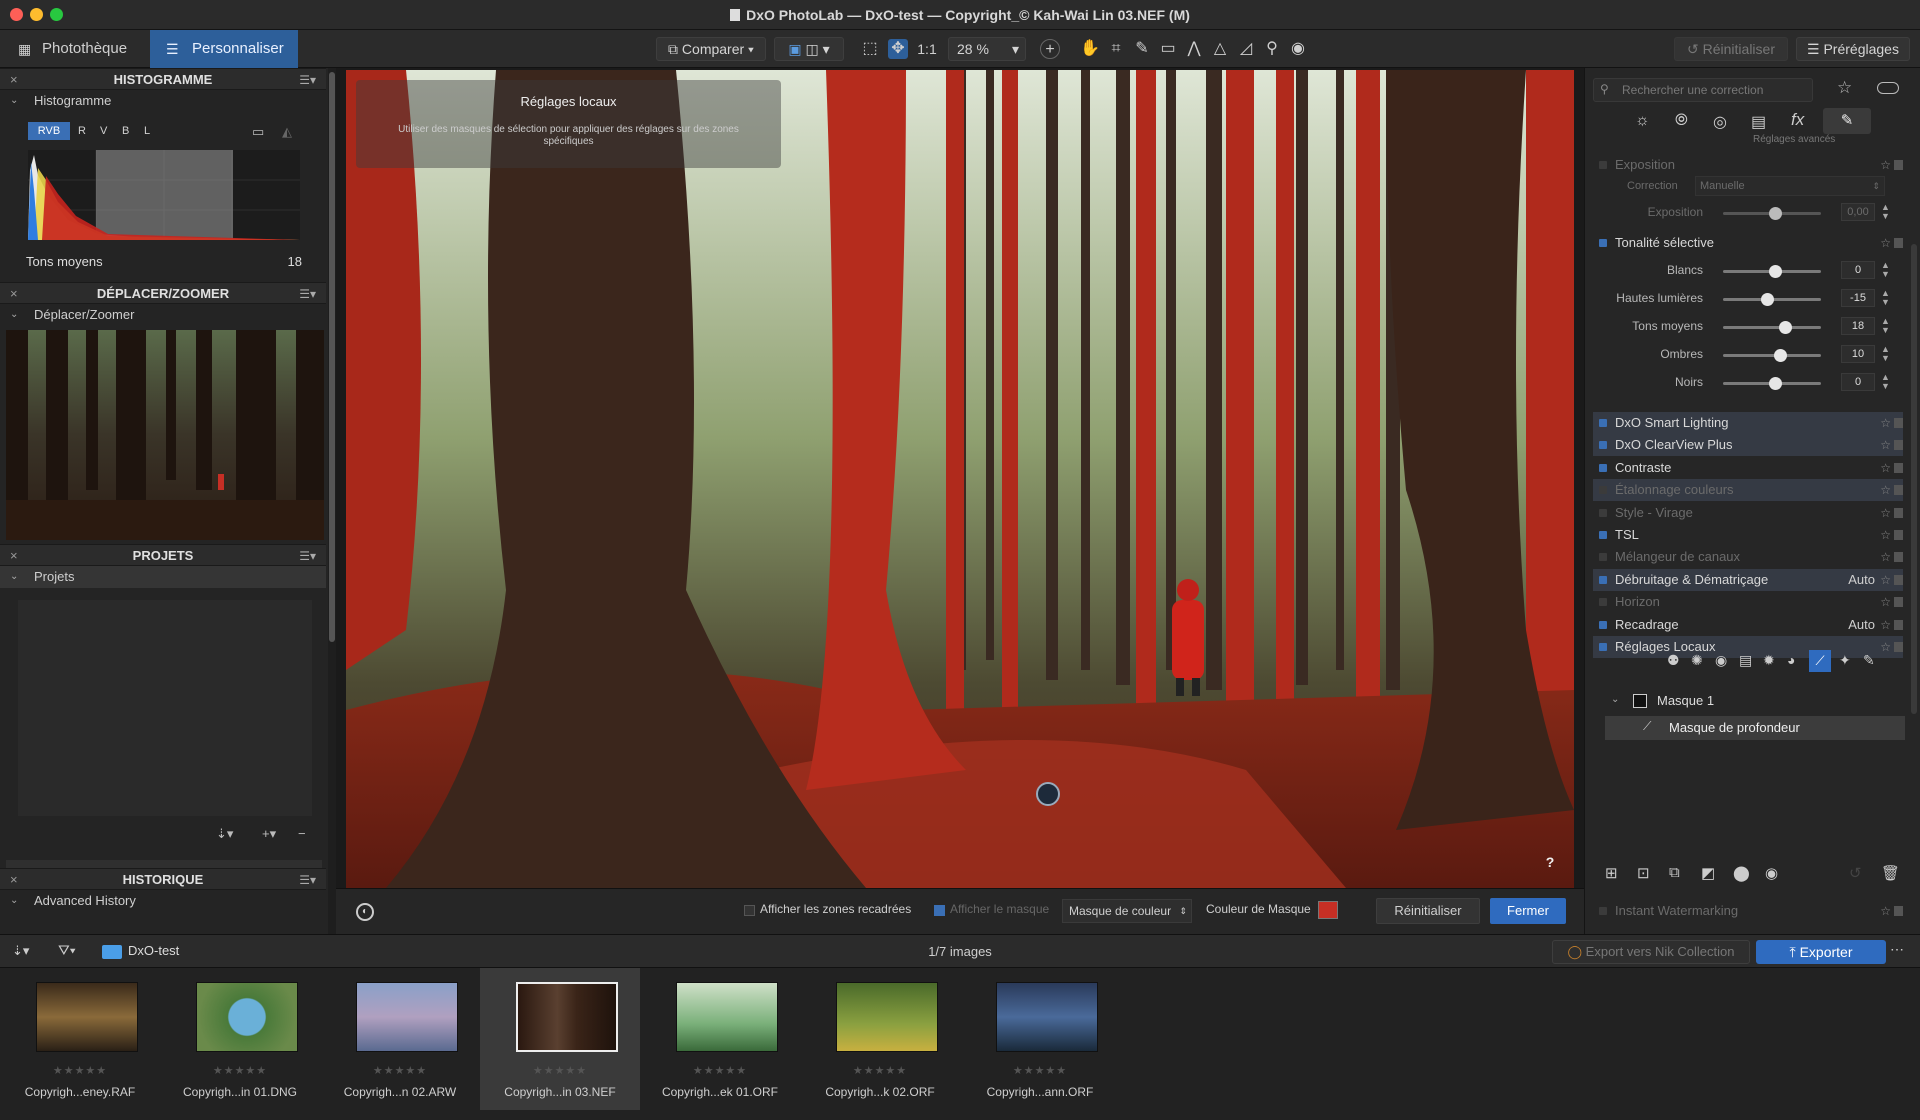 This screenshot has width=1920, height=1120. Describe the element at coordinates (880, 1039) in the screenshot. I see `film-thumbnail: ★★★★★ Copyrigh...k 02.ORF` at that location.